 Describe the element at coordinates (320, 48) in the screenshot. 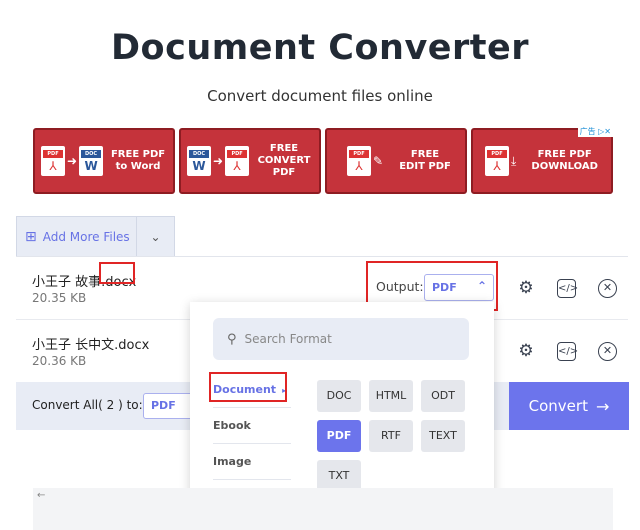

I see `page-title: Document Converter` at that location.